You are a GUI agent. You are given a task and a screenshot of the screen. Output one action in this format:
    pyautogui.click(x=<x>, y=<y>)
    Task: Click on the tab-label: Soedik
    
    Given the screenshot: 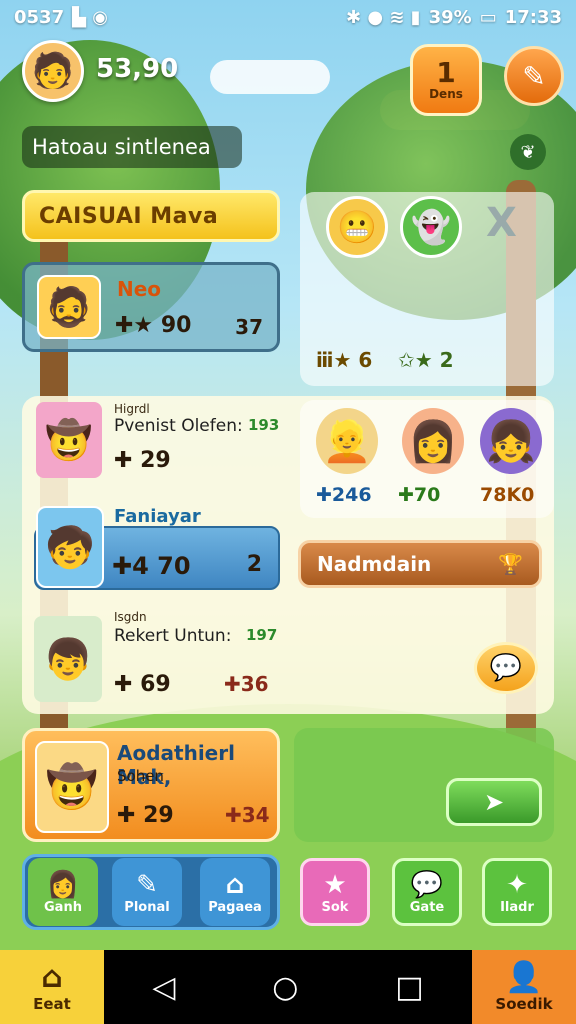 What is the action you would take?
    pyautogui.click(x=524, y=1004)
    